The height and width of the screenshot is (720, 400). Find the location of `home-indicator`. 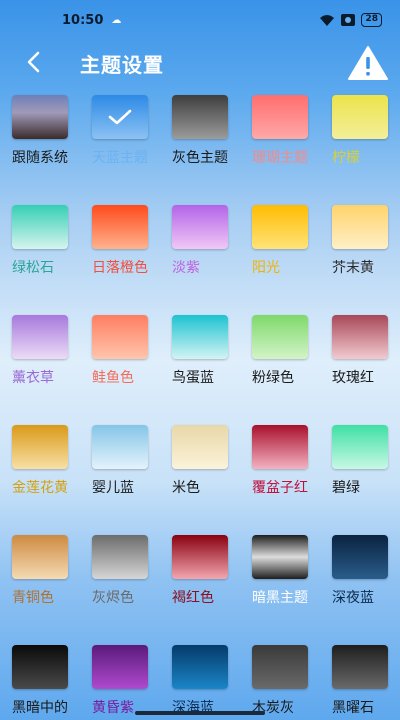

home-indicator is located at coordinates (200, 713).